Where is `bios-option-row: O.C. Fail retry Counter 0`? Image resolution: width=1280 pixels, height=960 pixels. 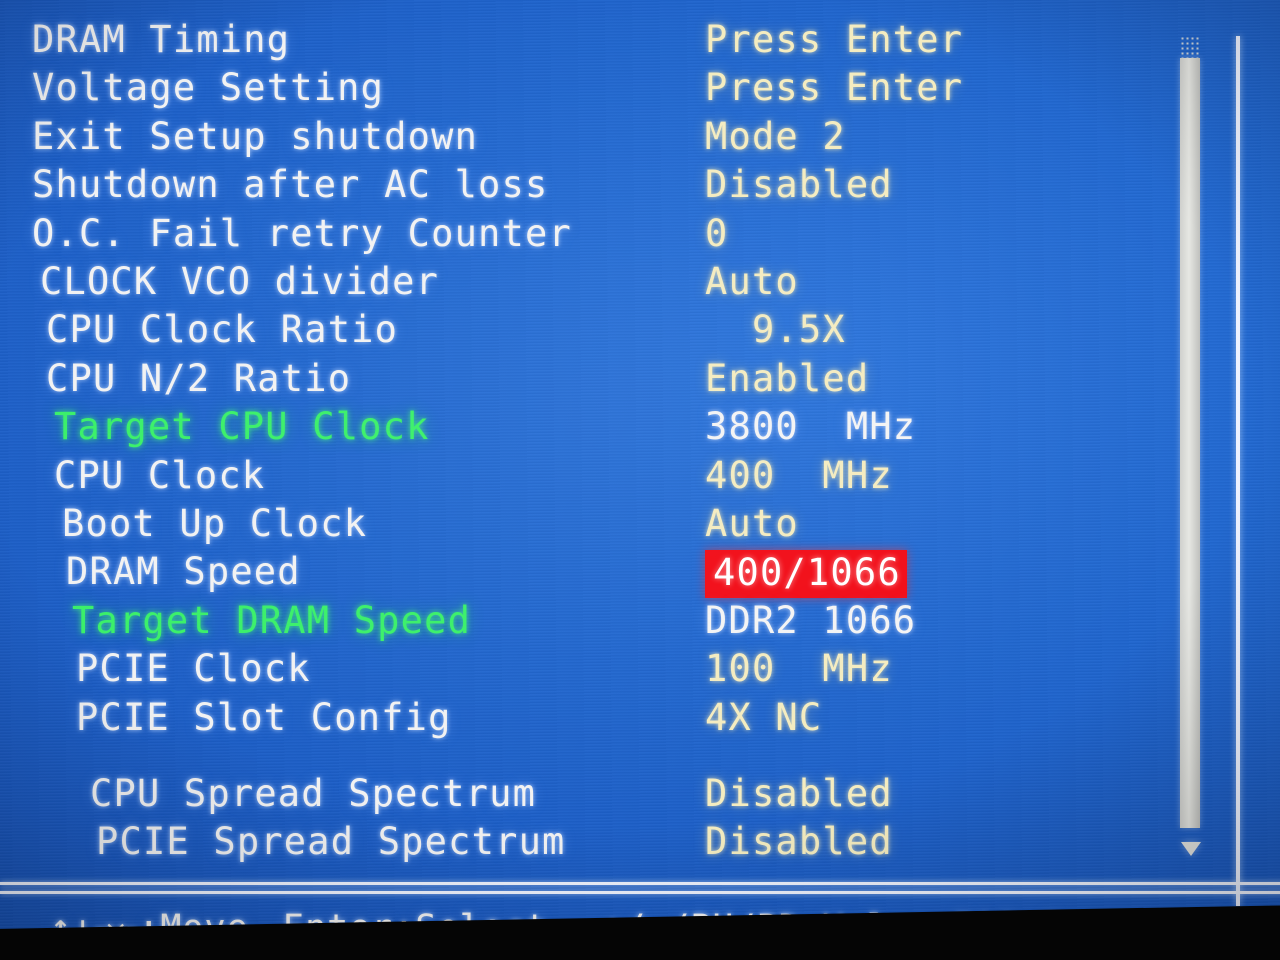
bios-option-row: O.C. Fail retry Counter 0 is located at coordinates (601, 234).